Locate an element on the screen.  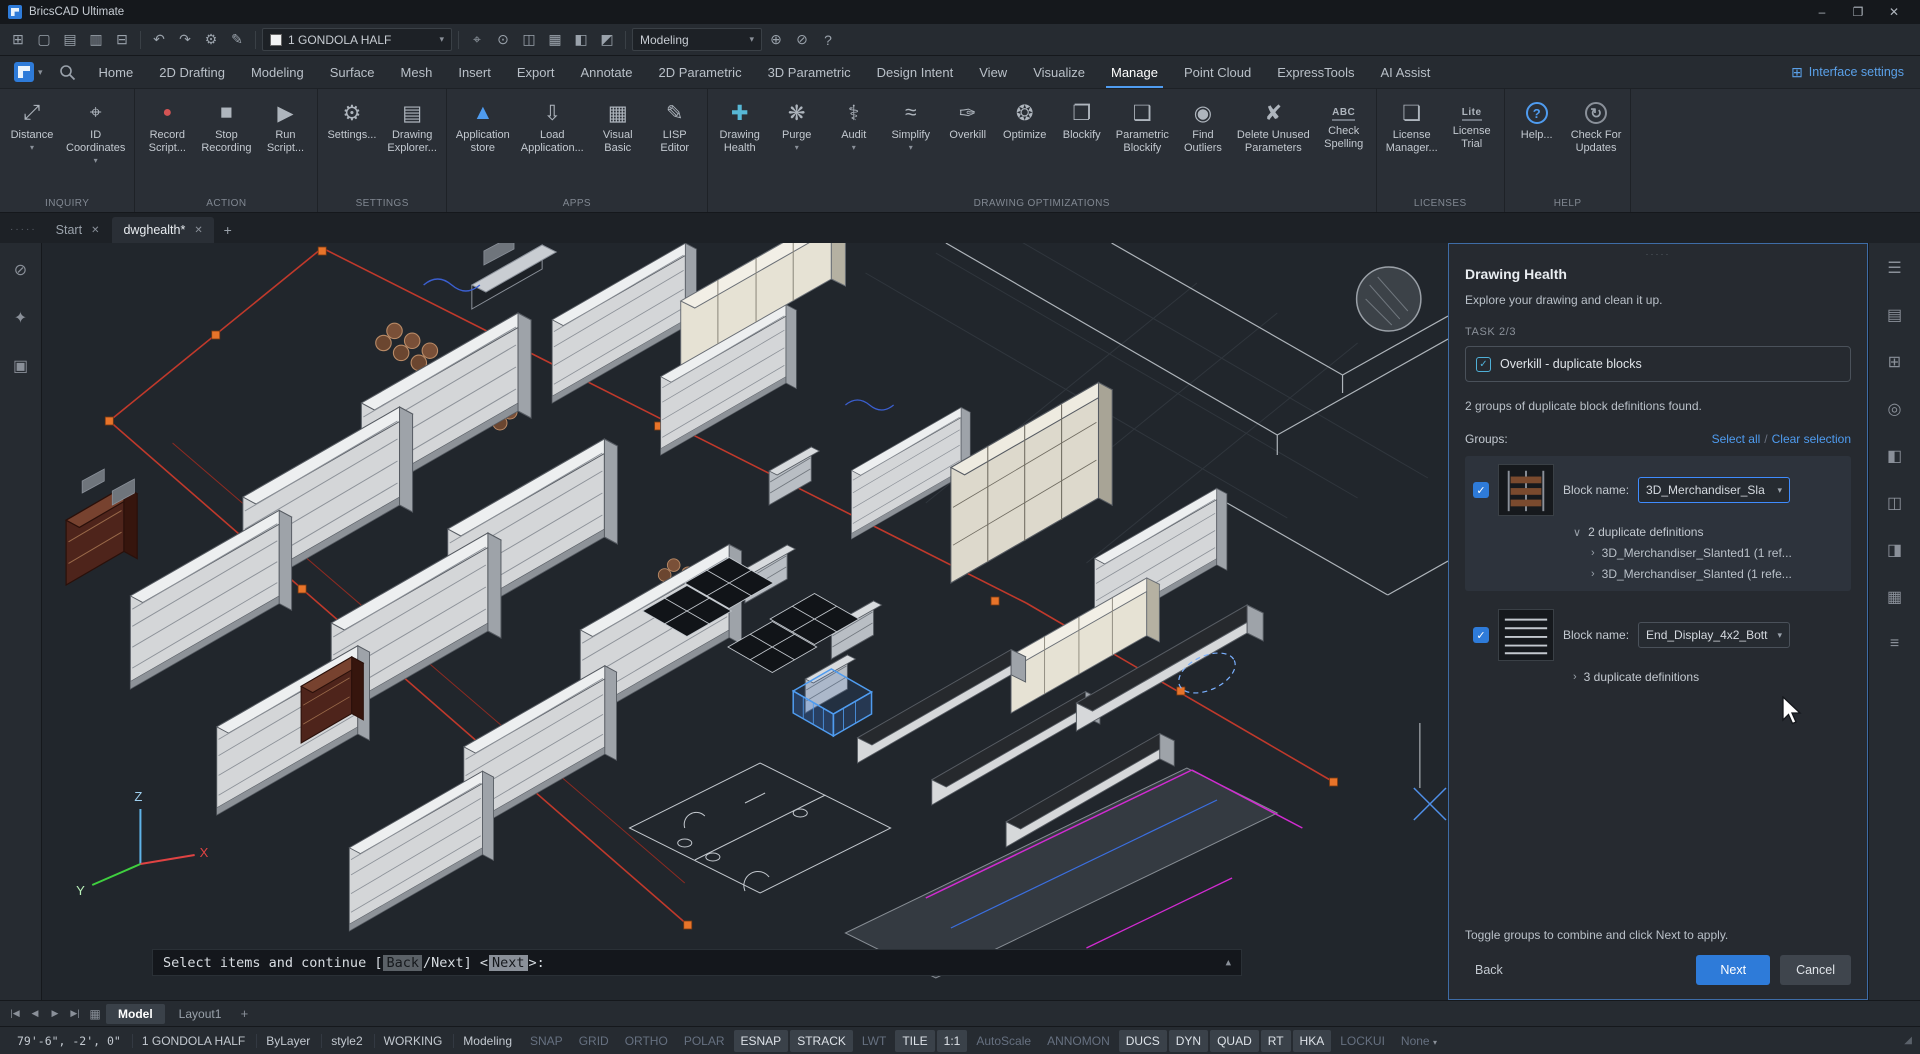
undo-icon: ↶ is located at coordinates (159, 40).